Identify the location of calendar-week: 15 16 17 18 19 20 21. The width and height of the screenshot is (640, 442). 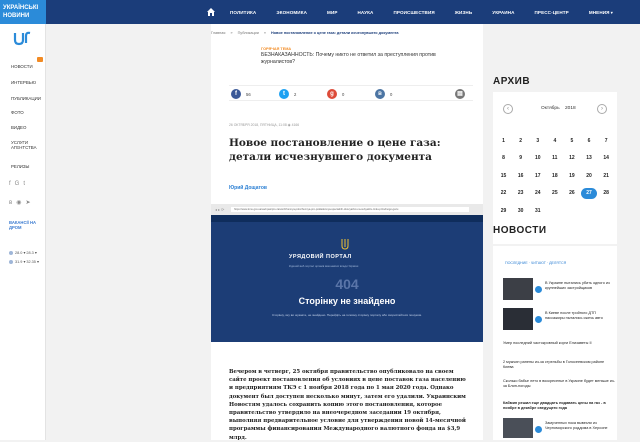
(555, 176).